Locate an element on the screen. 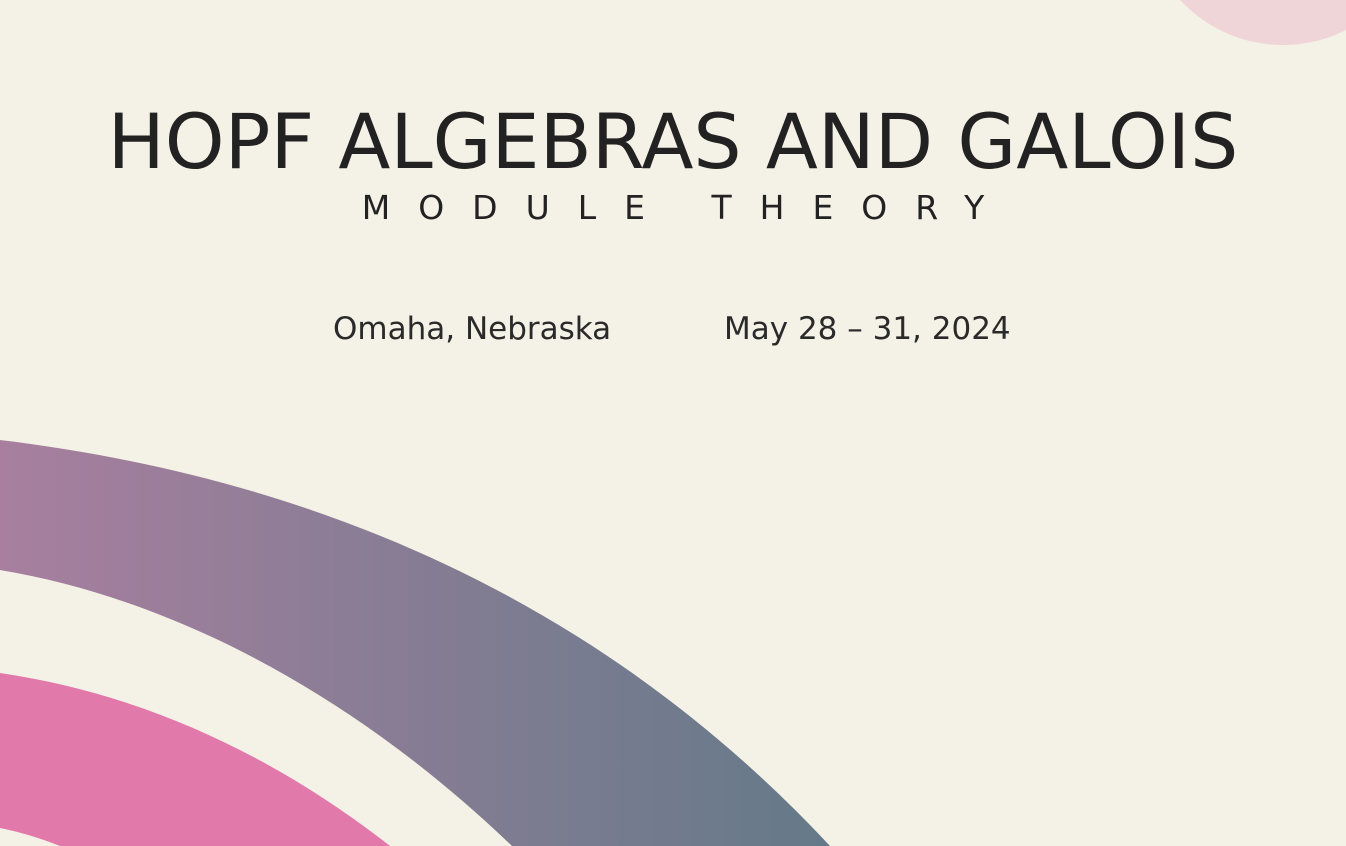 This screenshot has width=1346, height=846. event-dates: May 28 – 31, 2024 is located at coordinates (867, 329).